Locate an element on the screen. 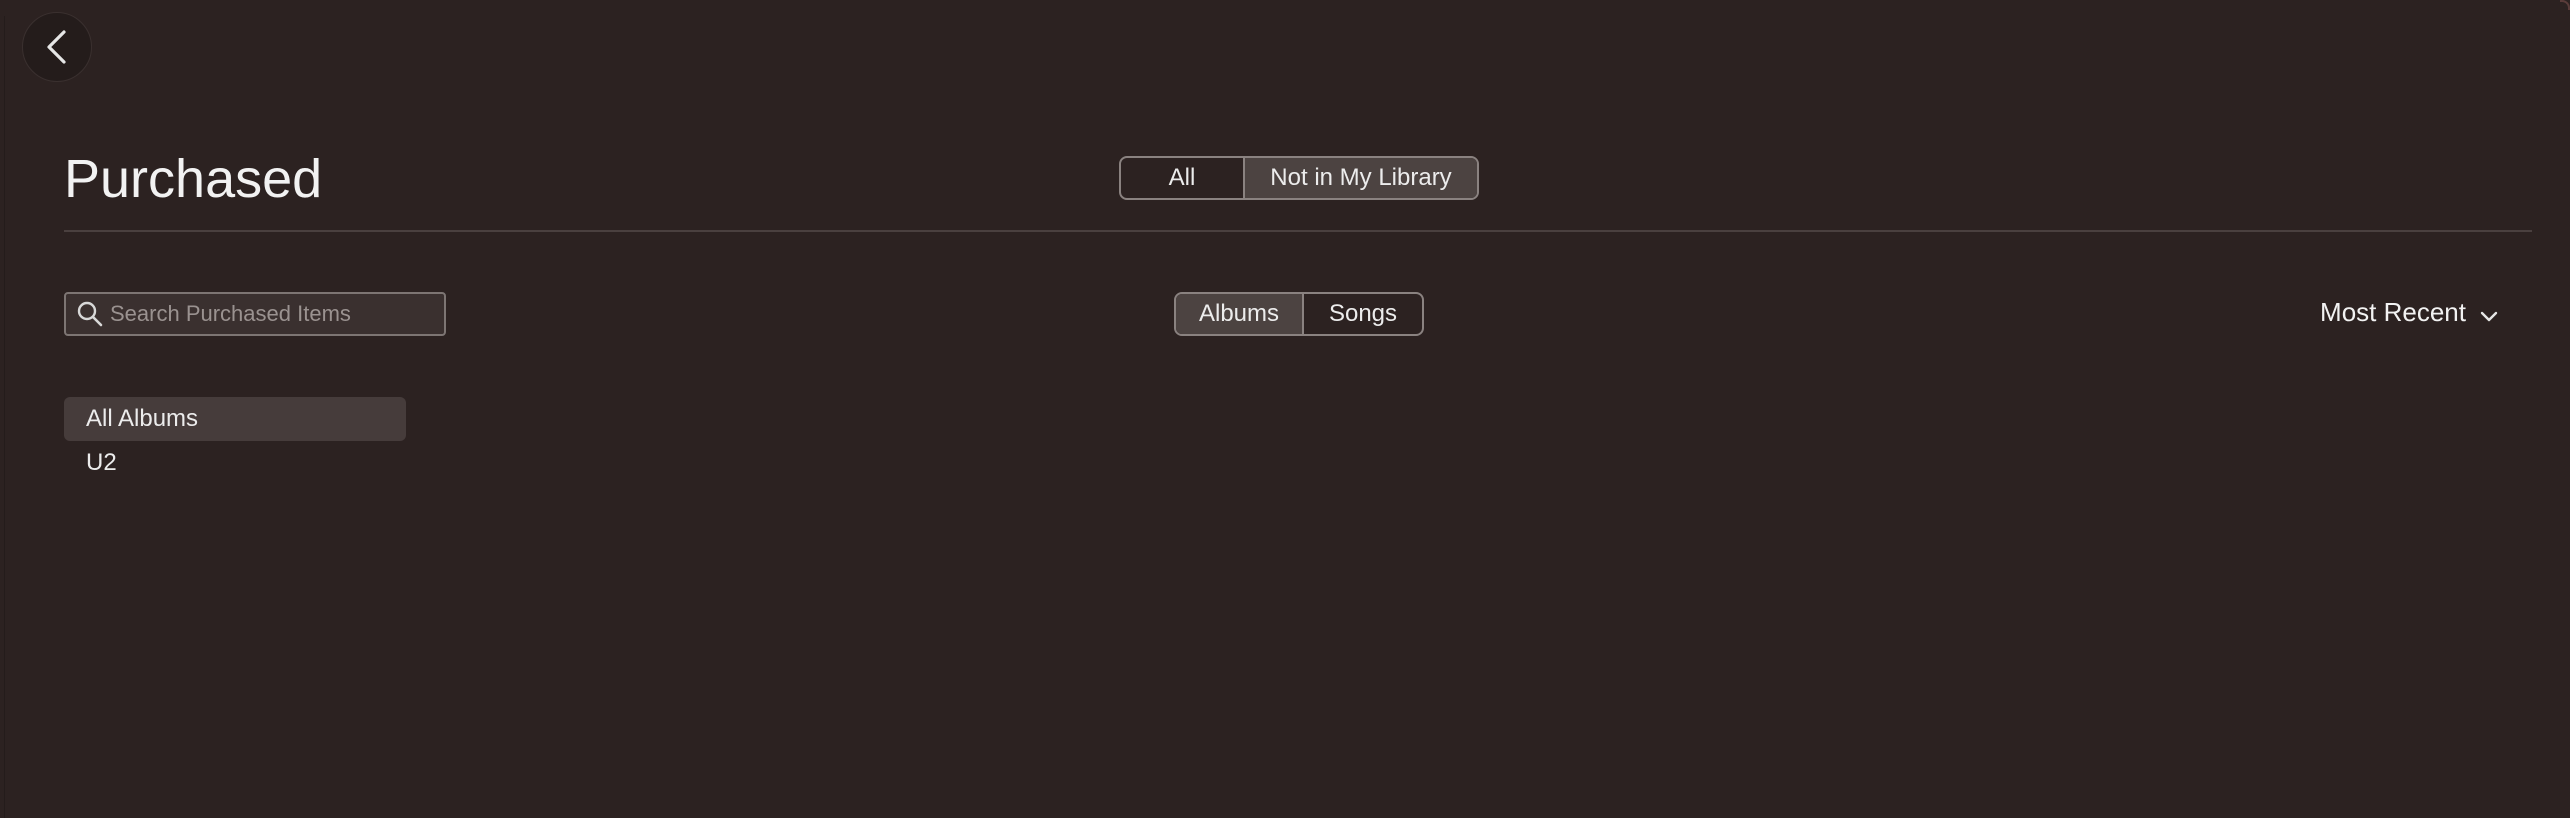 The image size is (2570, 818). tab-songs: Songs is located at coordinates (1362, 314).